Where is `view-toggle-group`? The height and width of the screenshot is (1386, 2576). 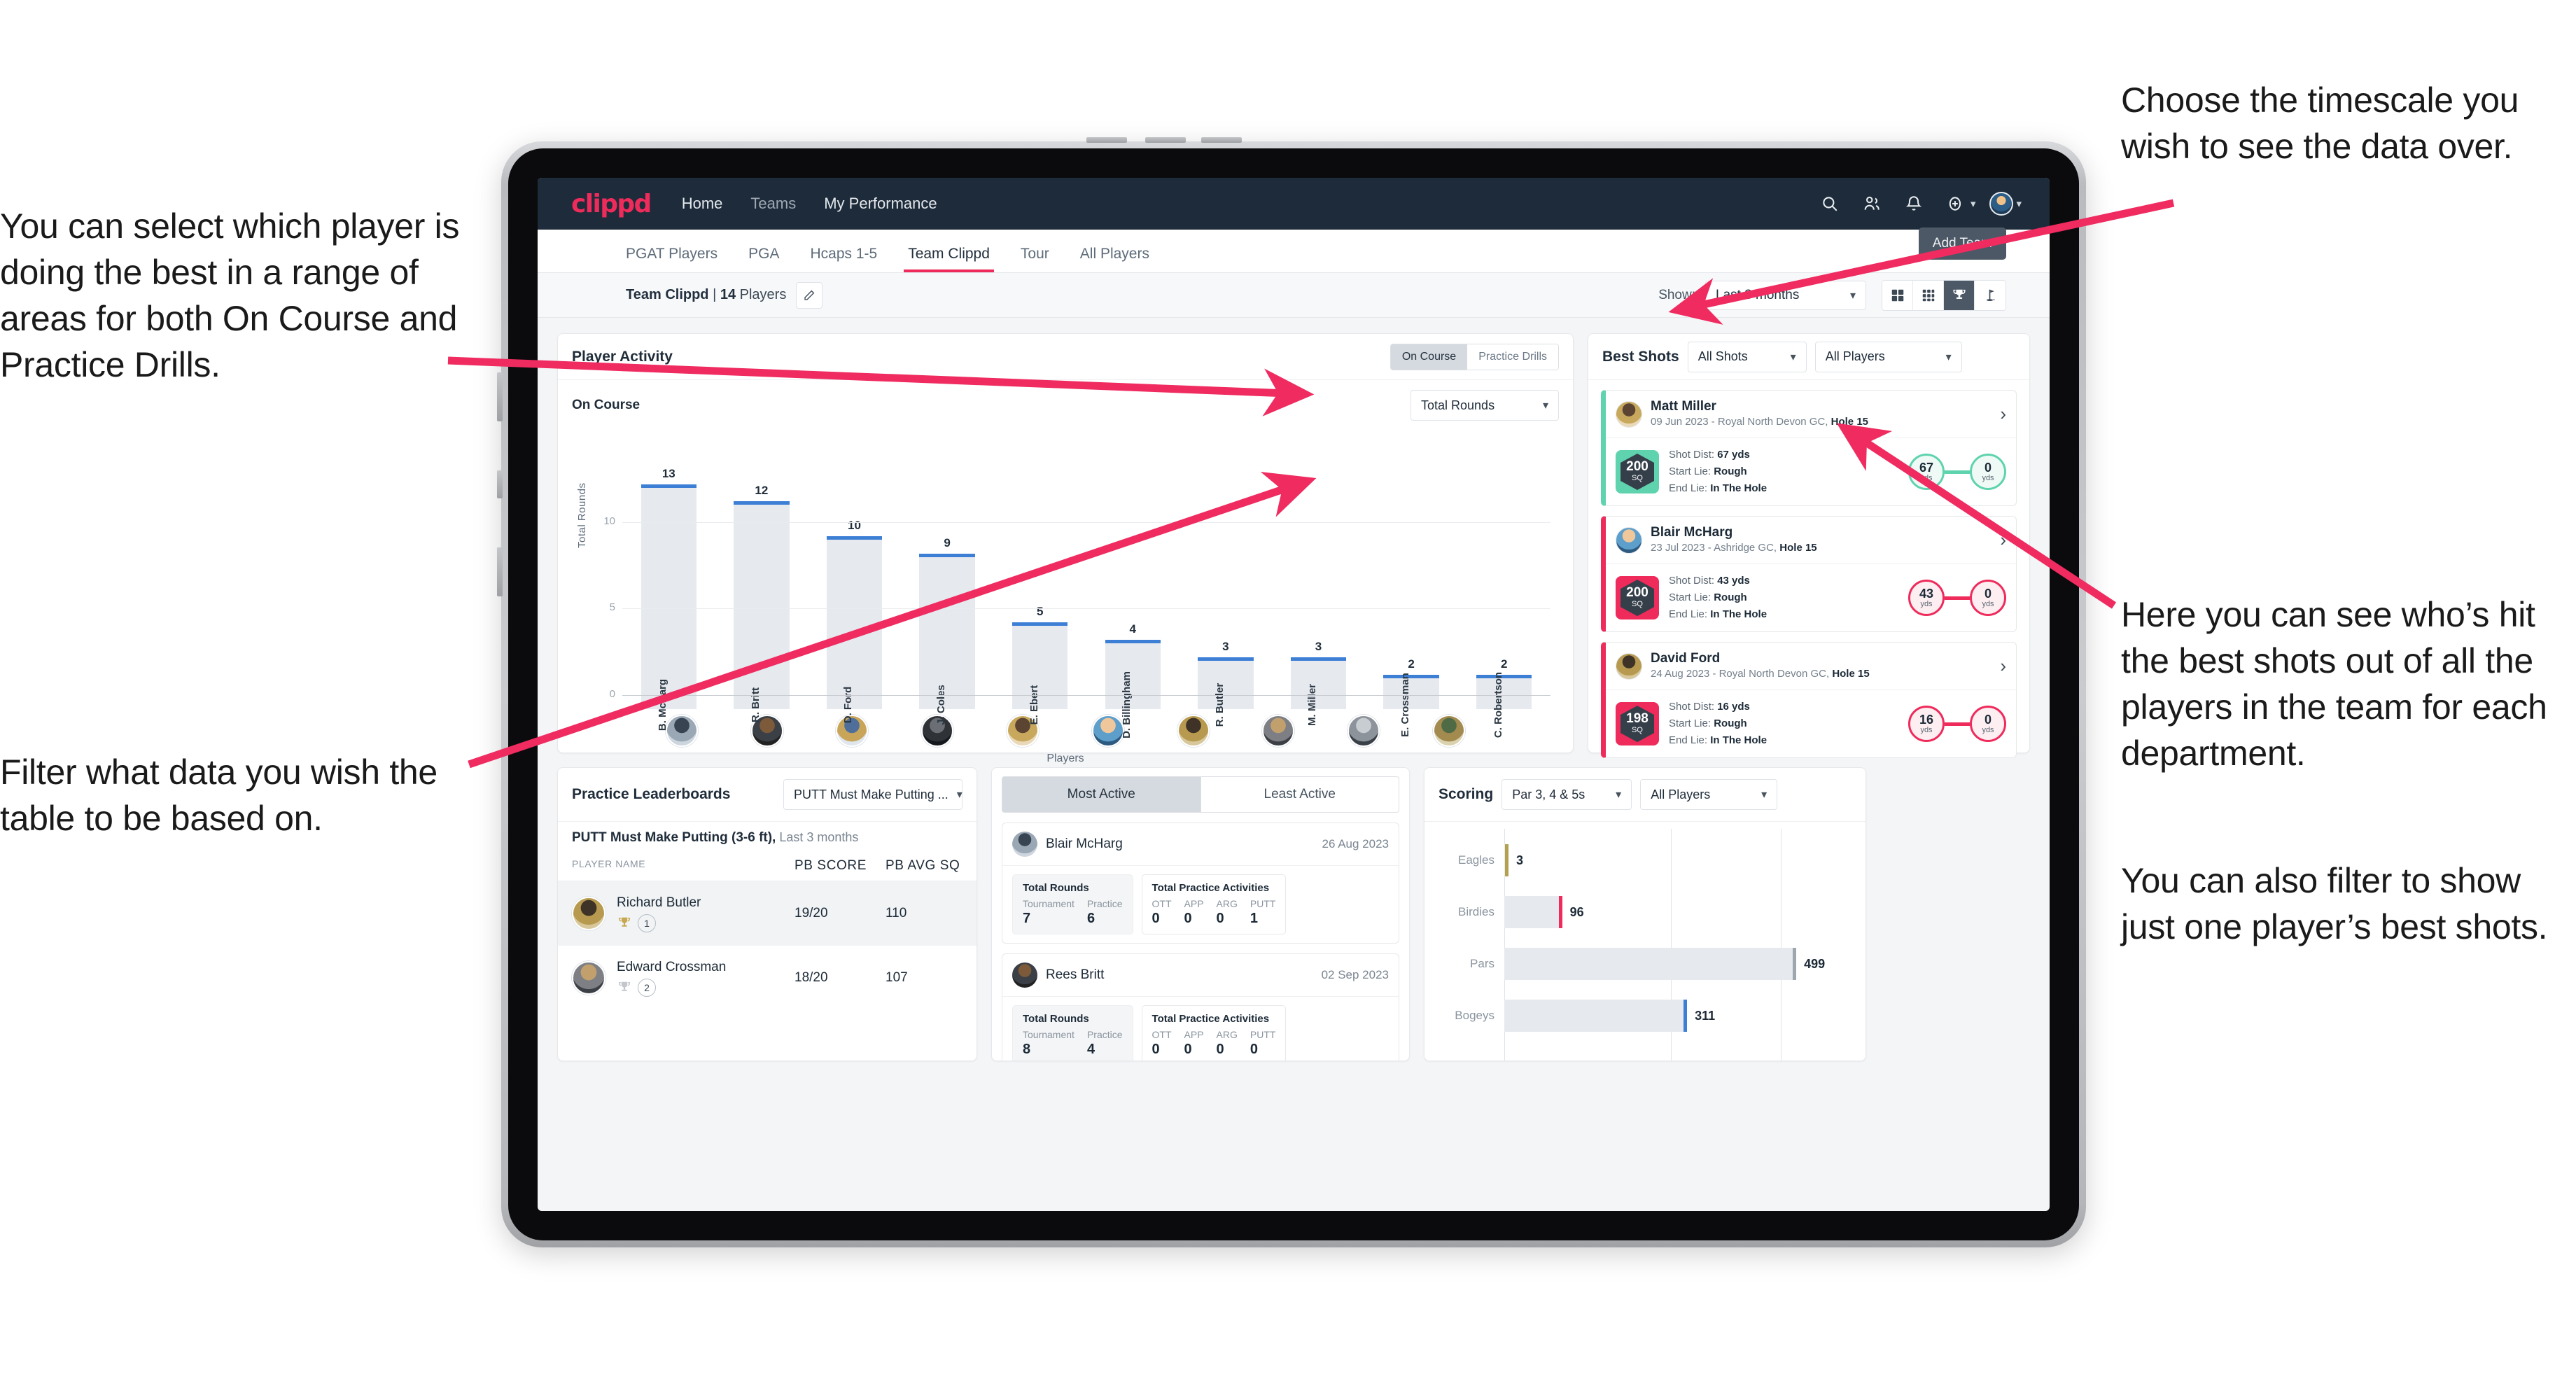 view-toggle-group is located at coordinates (1944, 295).